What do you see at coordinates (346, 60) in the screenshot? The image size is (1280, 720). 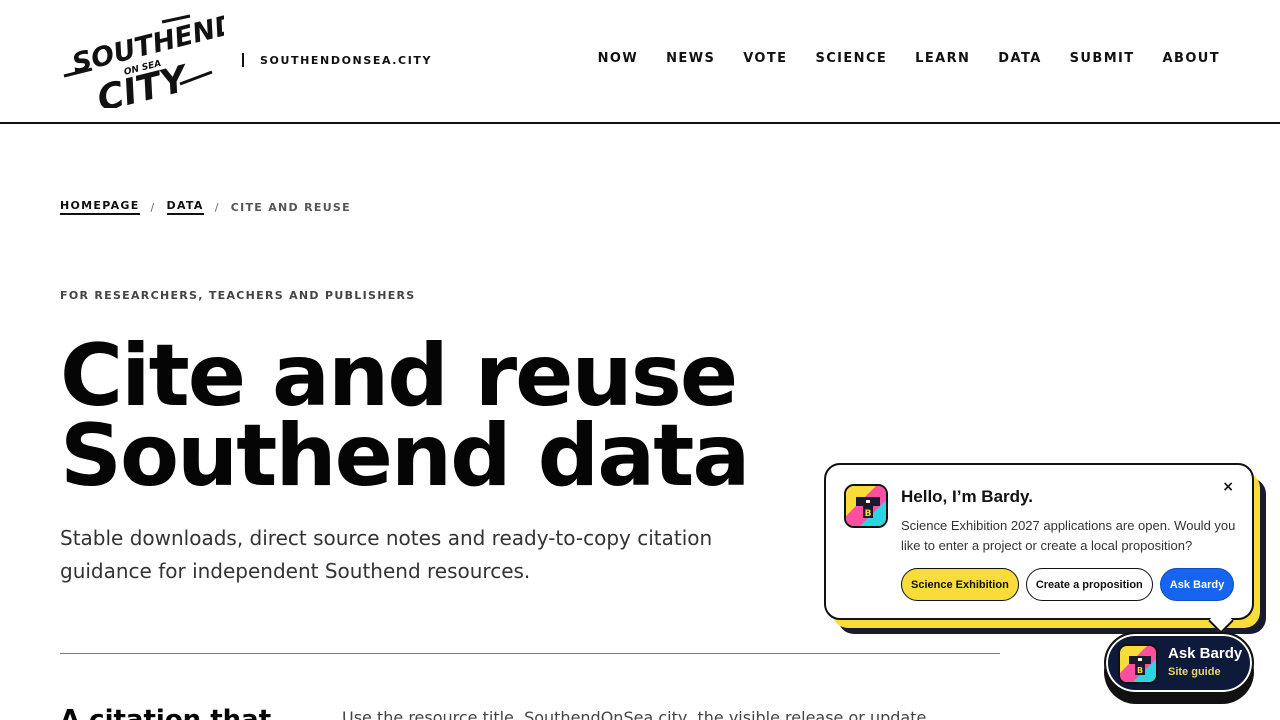 I see `domain-label: SOUTHENDONSEA.CITY` at bounding box center [346, 60].